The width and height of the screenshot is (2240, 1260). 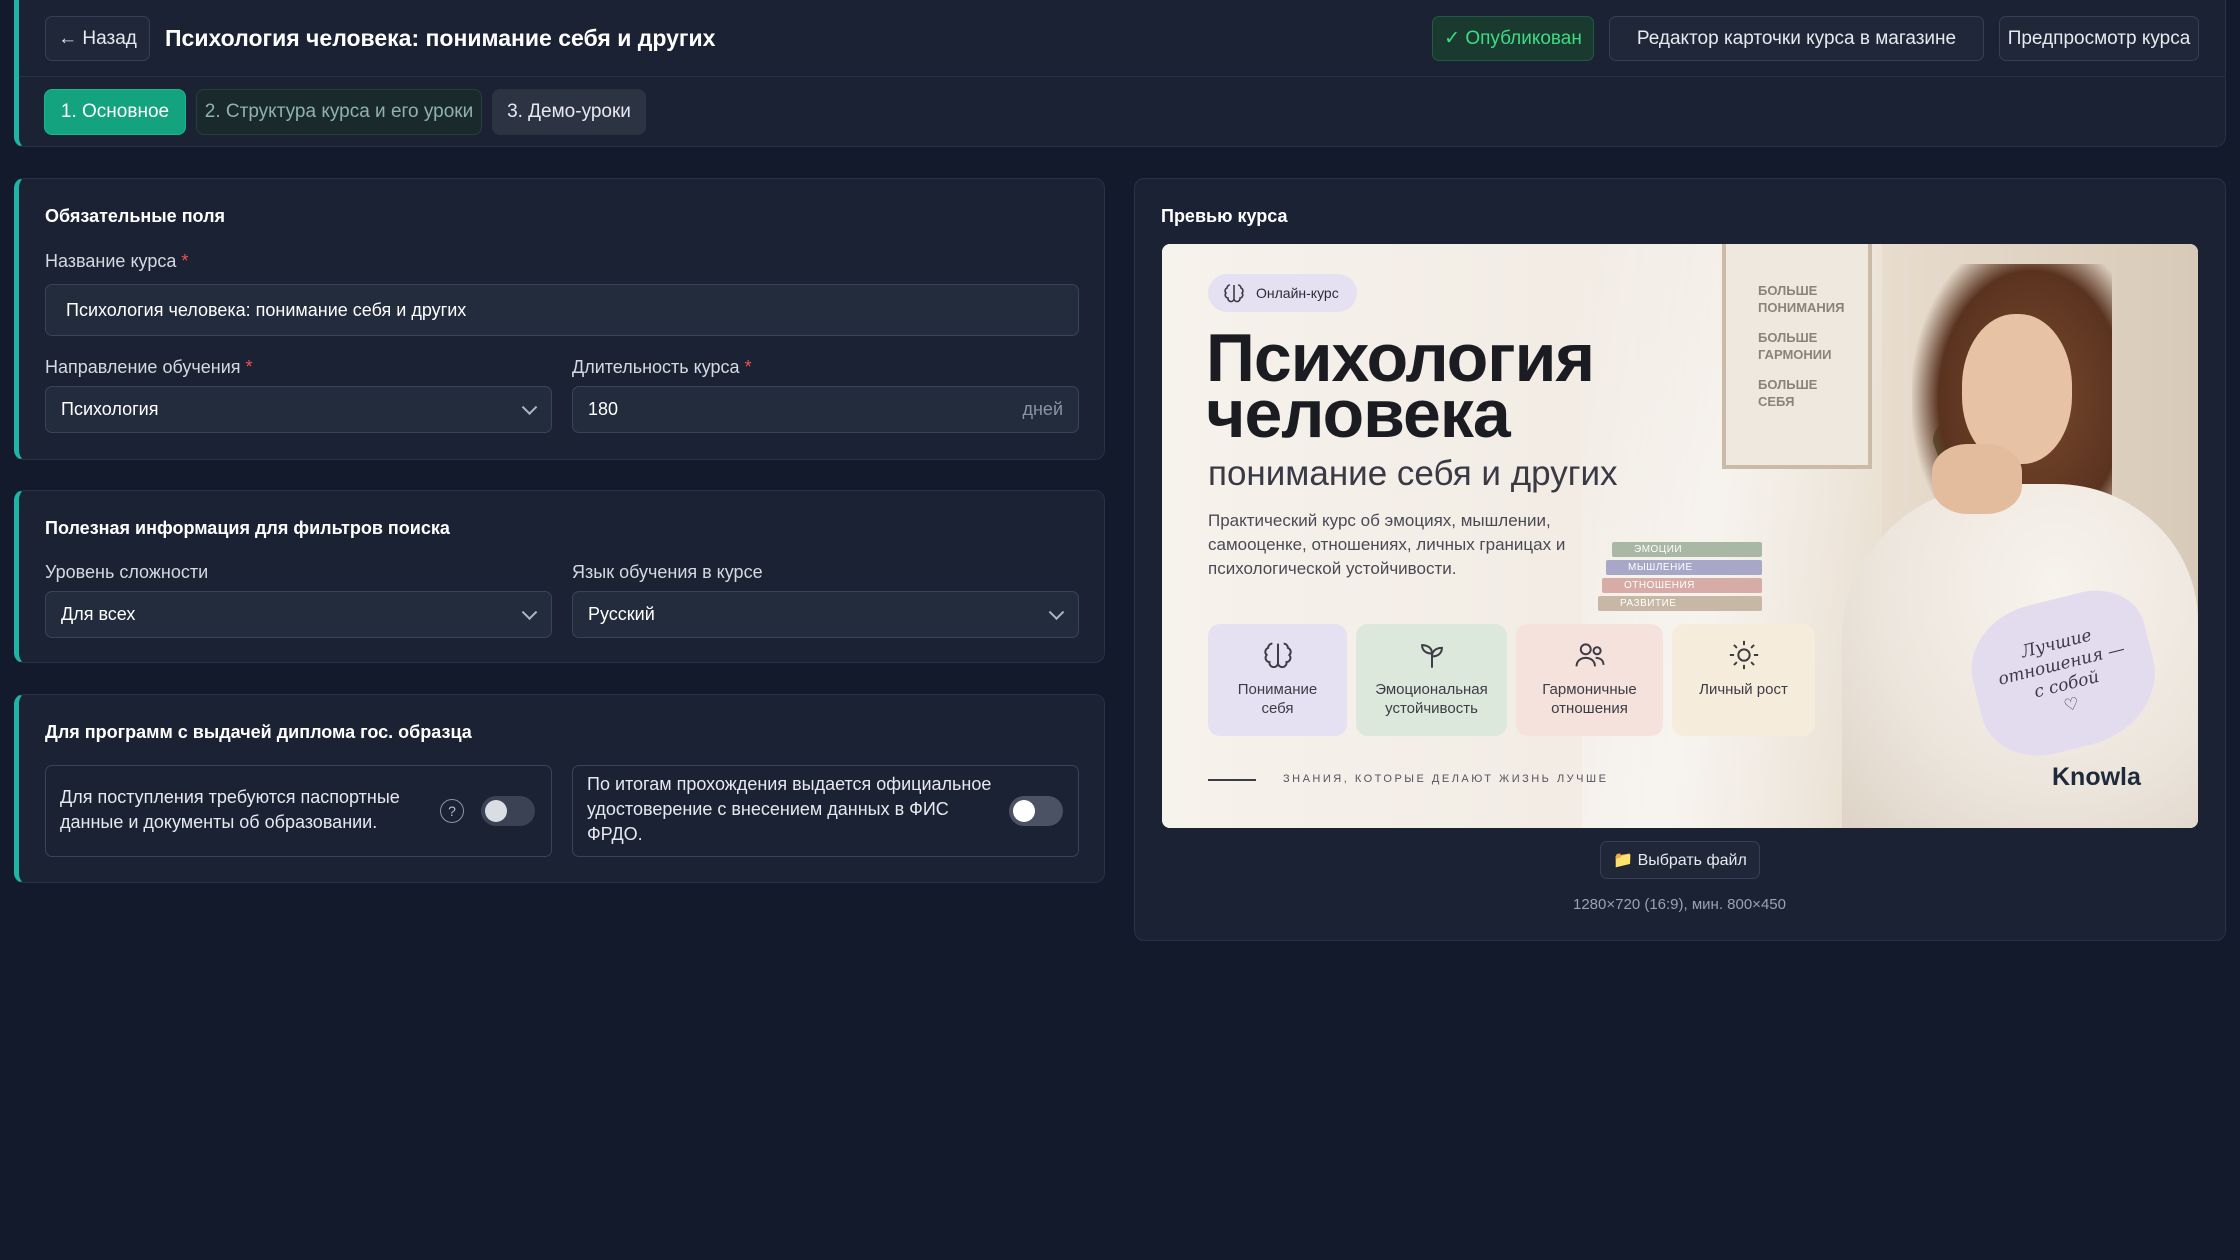 I want to click on image-size-hint: 1280×720 (16:9), мин. 800×450, so click(x=1679, y=904).